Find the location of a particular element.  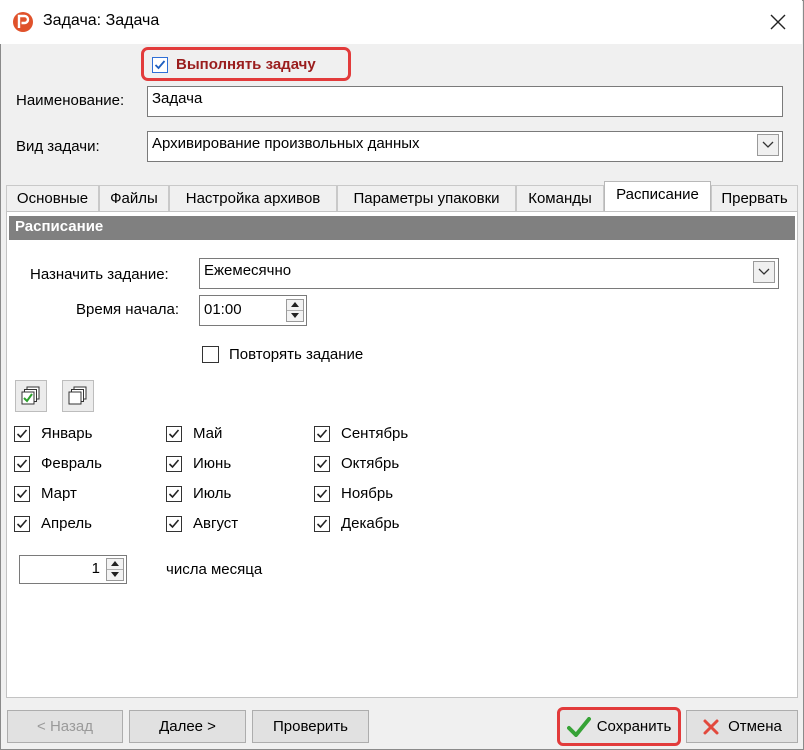

cancel-button: Отмена is located at coordinates (742, 726).